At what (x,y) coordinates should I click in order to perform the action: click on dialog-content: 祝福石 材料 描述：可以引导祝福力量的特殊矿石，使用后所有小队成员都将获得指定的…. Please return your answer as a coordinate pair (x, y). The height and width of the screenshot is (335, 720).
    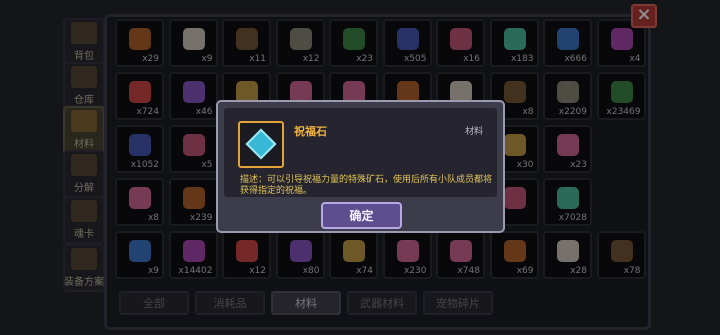
    Looking at the image, I should click on (360, 152).